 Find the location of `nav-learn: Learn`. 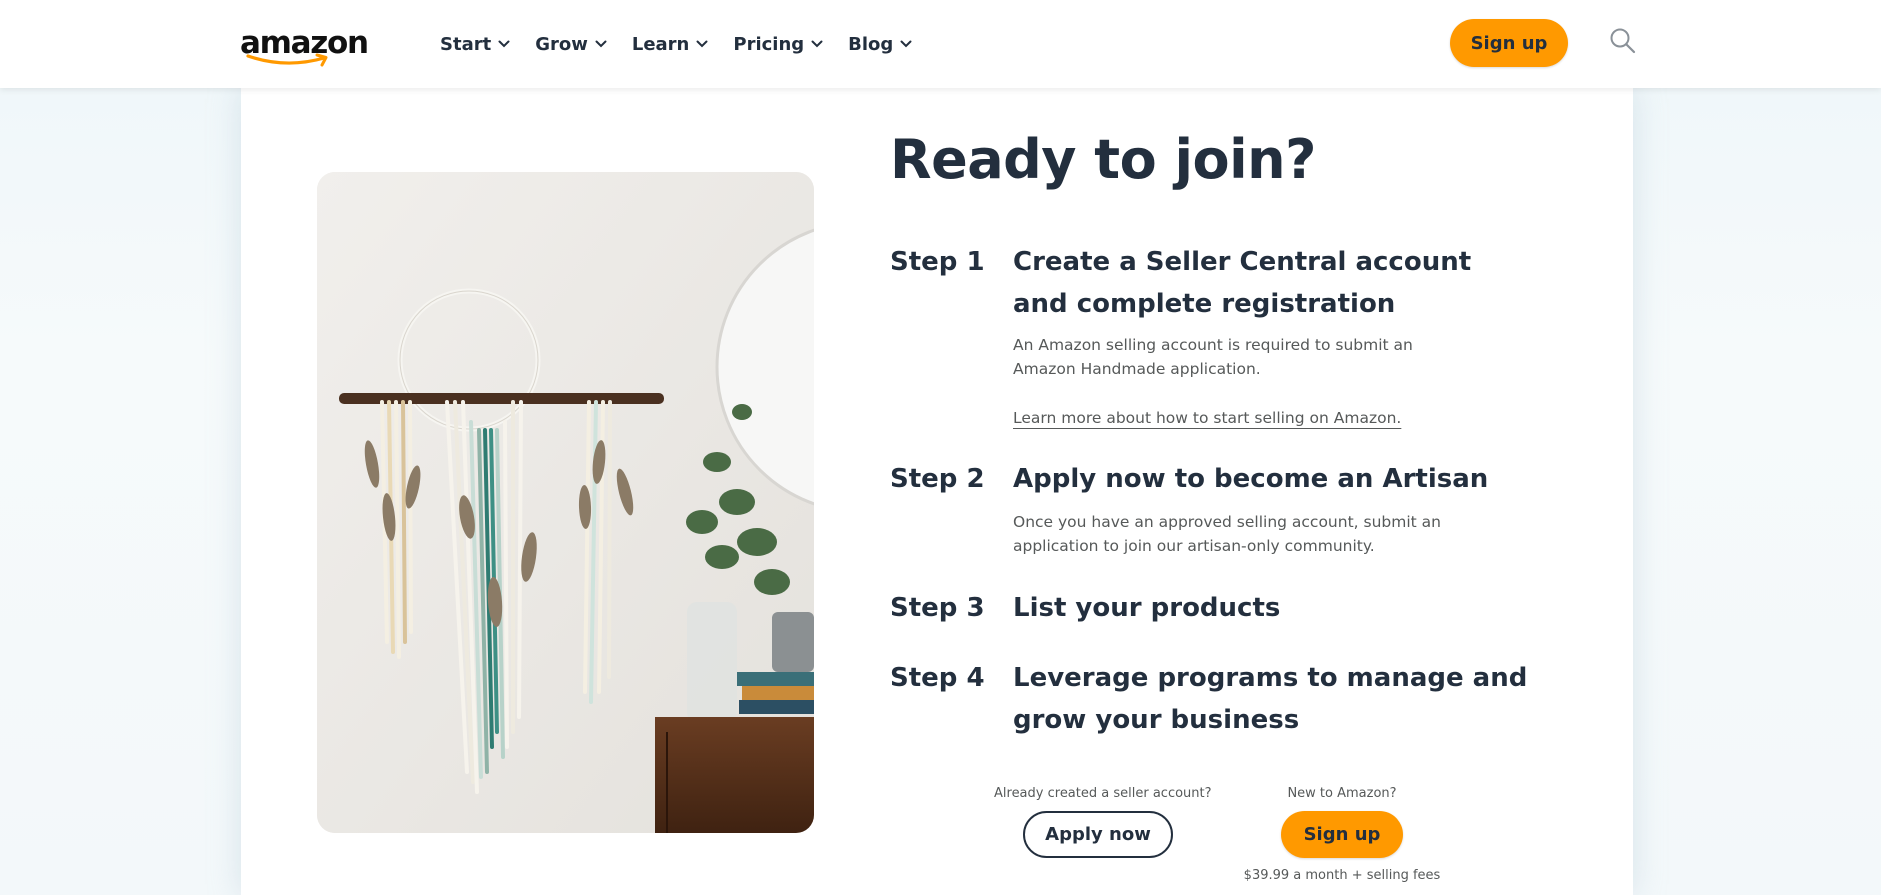

nav-learn: Learn is located at coordinates (670, 44).